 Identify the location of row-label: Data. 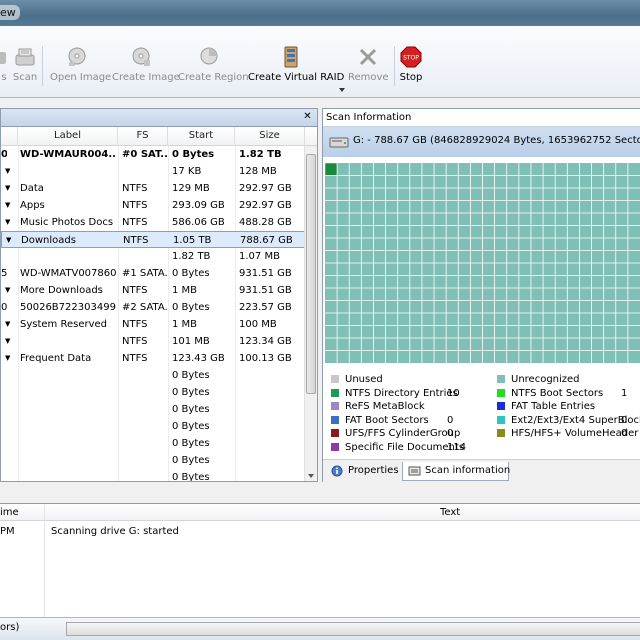
(32, 188).